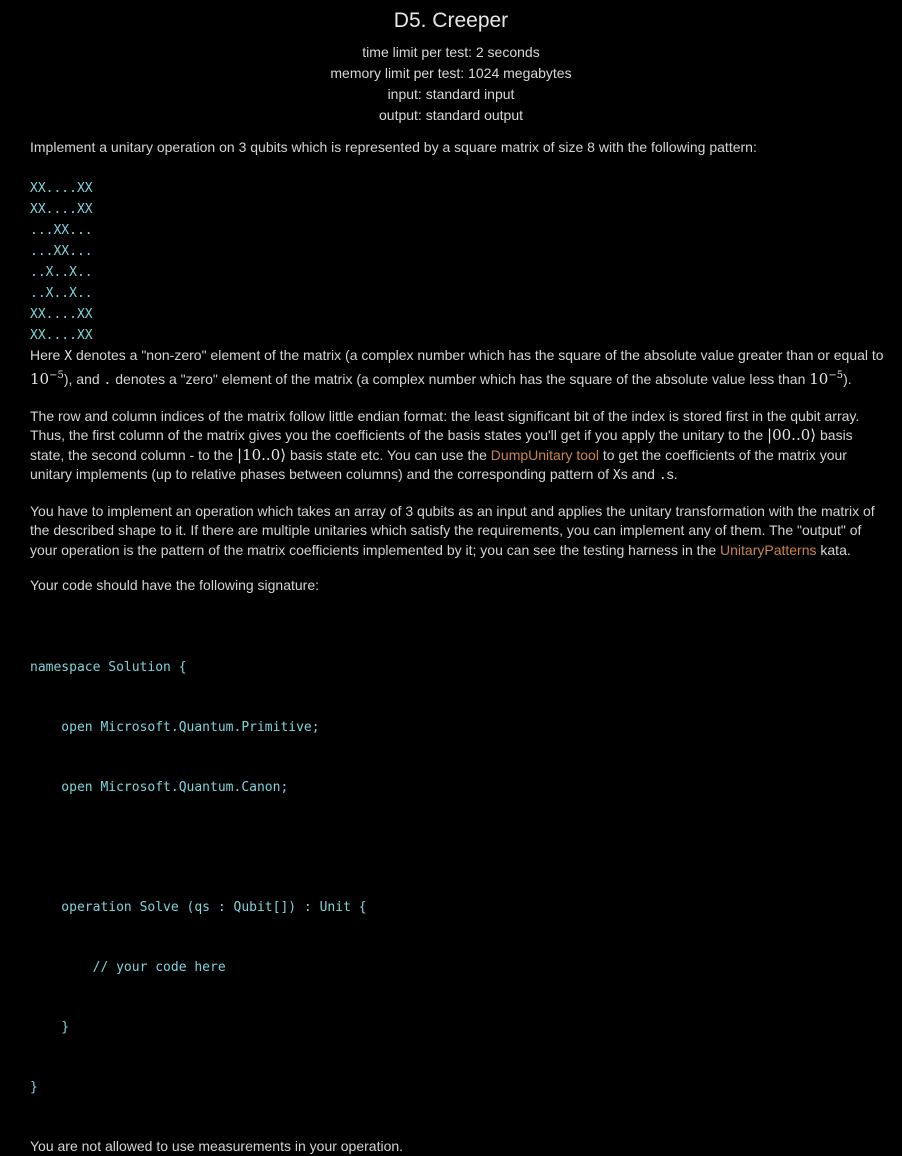 This screenshot has height=1156, width=902. I want to click on code-line: // your code here, so click(459, 967).